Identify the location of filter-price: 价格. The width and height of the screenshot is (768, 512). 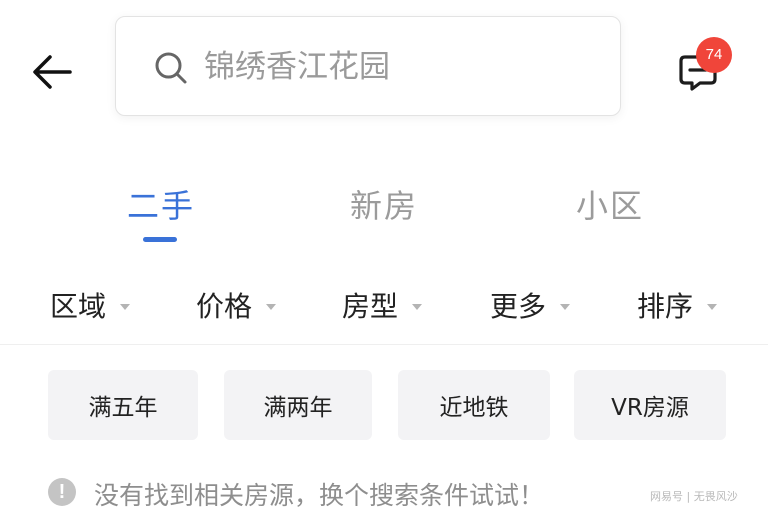
(236, 305).